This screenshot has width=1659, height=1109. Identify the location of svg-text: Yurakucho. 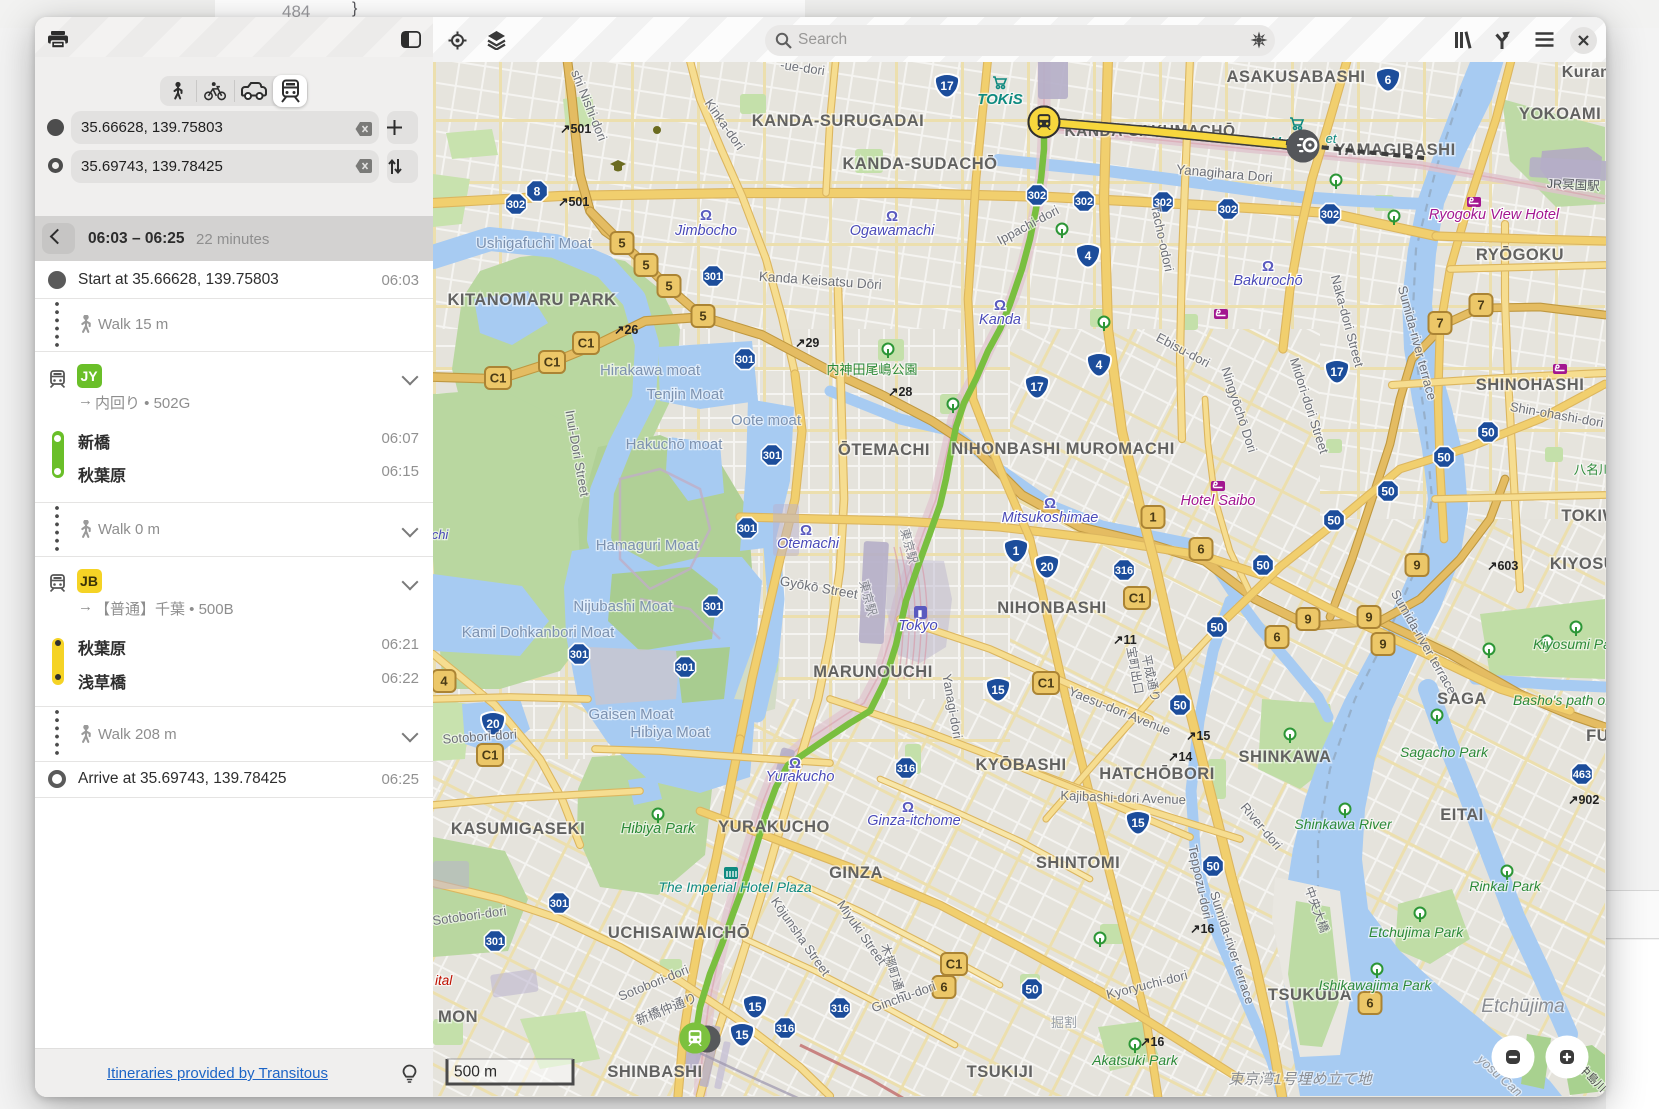
(800, 777).